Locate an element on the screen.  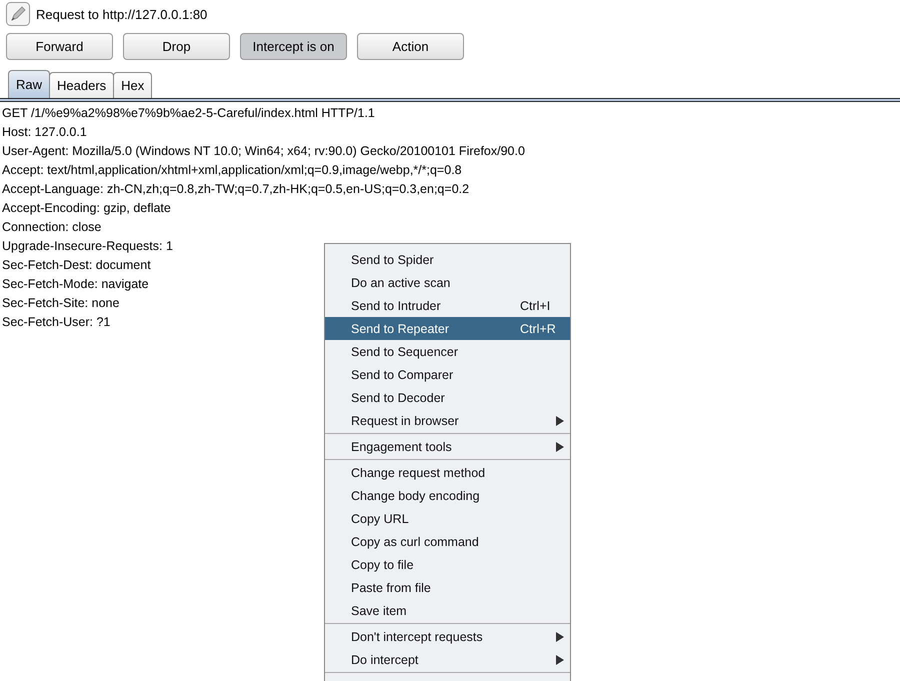
menu-item: Paste from file is located at coordinates (447, 587).